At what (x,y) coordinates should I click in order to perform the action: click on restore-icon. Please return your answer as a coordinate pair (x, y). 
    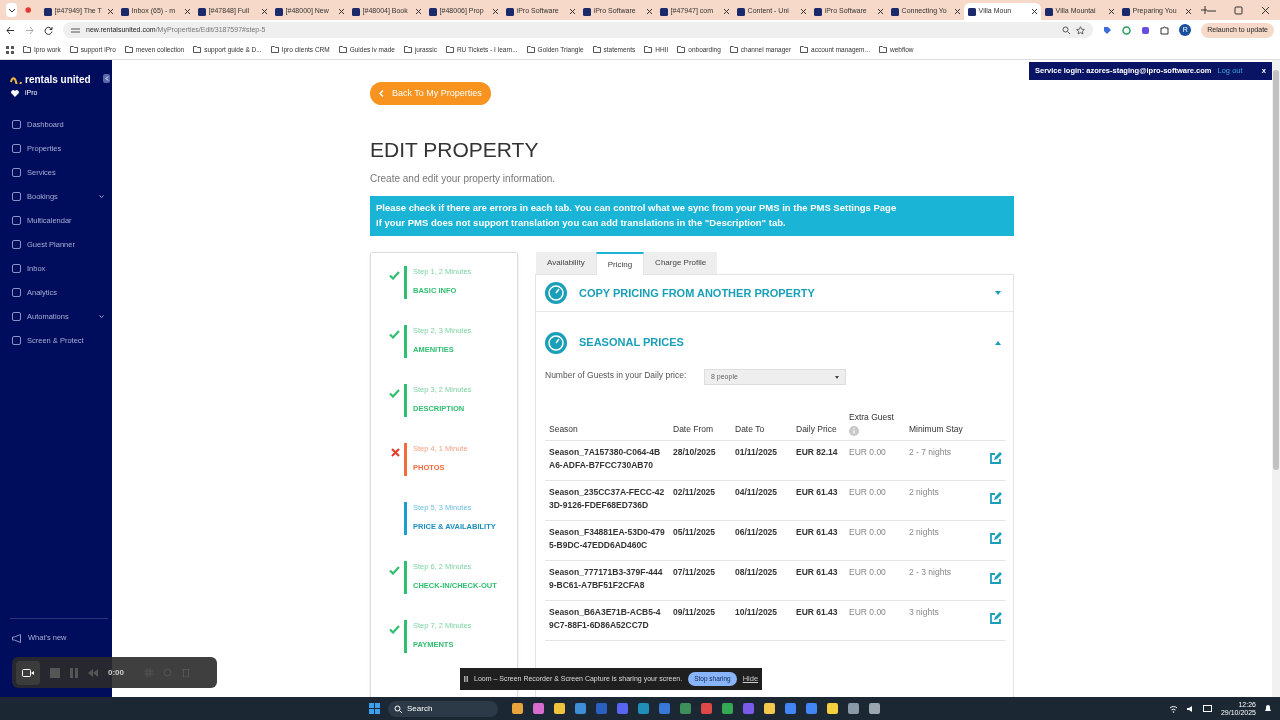
    Looking at the image, I should click on (1238, 10).